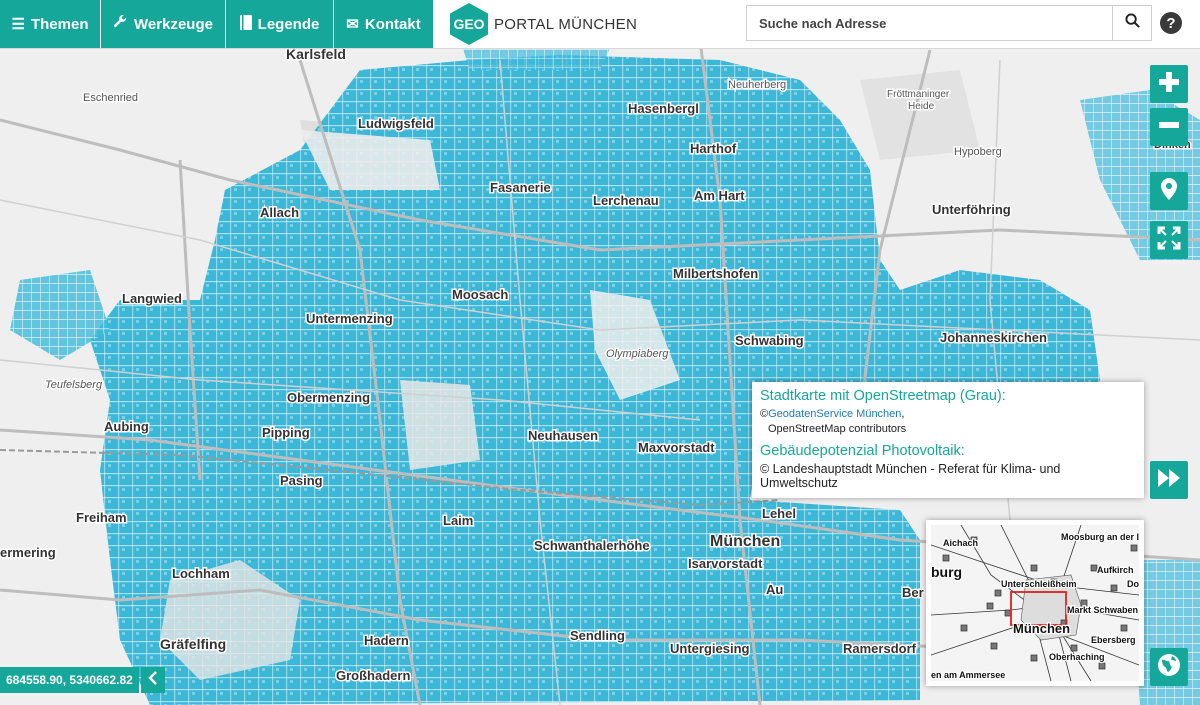  I want to click on coordinate-value: 684558.90, 5340662.82, so click(69, 680).